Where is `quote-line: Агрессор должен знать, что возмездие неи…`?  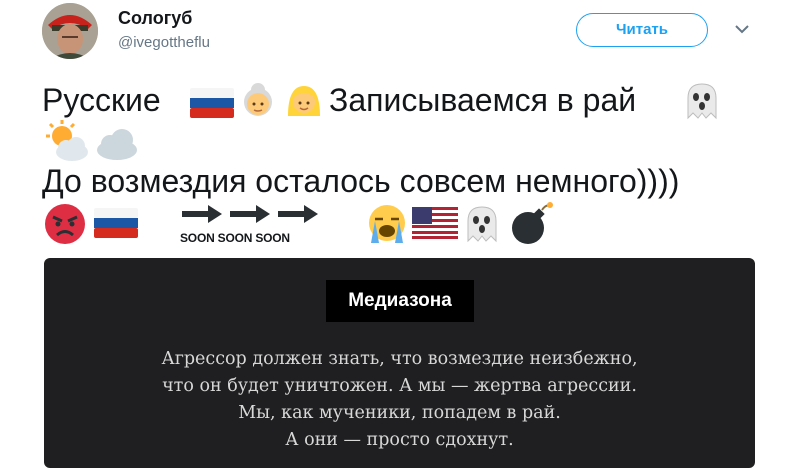
quote-line: Агрессор должен знать, что возмездие неи… is located at coordinates (399, 359).